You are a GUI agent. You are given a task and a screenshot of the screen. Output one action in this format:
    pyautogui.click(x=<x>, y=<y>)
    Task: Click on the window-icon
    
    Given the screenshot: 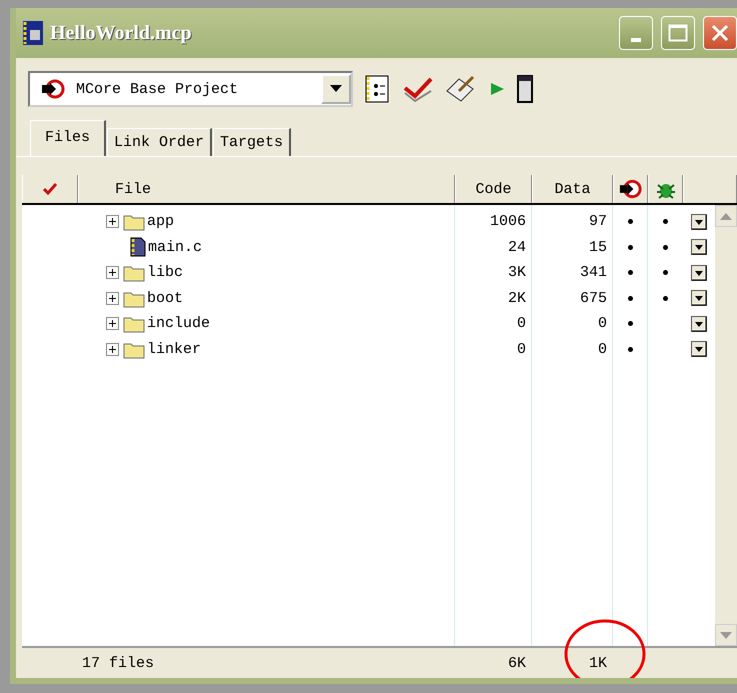 What is the action you would take?
    pyautogui.click(x=525, y=89)
    